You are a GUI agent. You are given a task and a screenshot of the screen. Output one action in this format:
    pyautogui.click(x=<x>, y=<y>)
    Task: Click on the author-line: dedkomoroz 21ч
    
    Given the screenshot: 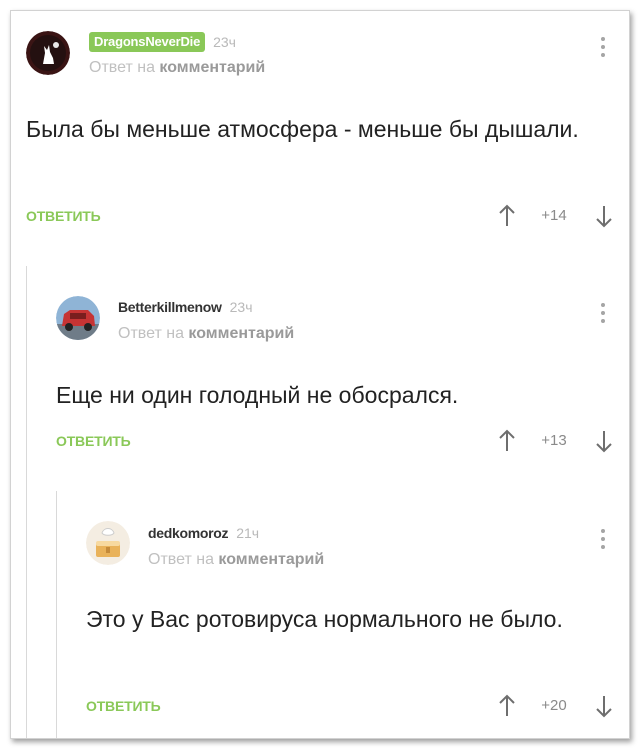 What is the action you would take?
    pyautogui.click(x=203, y=533)
    